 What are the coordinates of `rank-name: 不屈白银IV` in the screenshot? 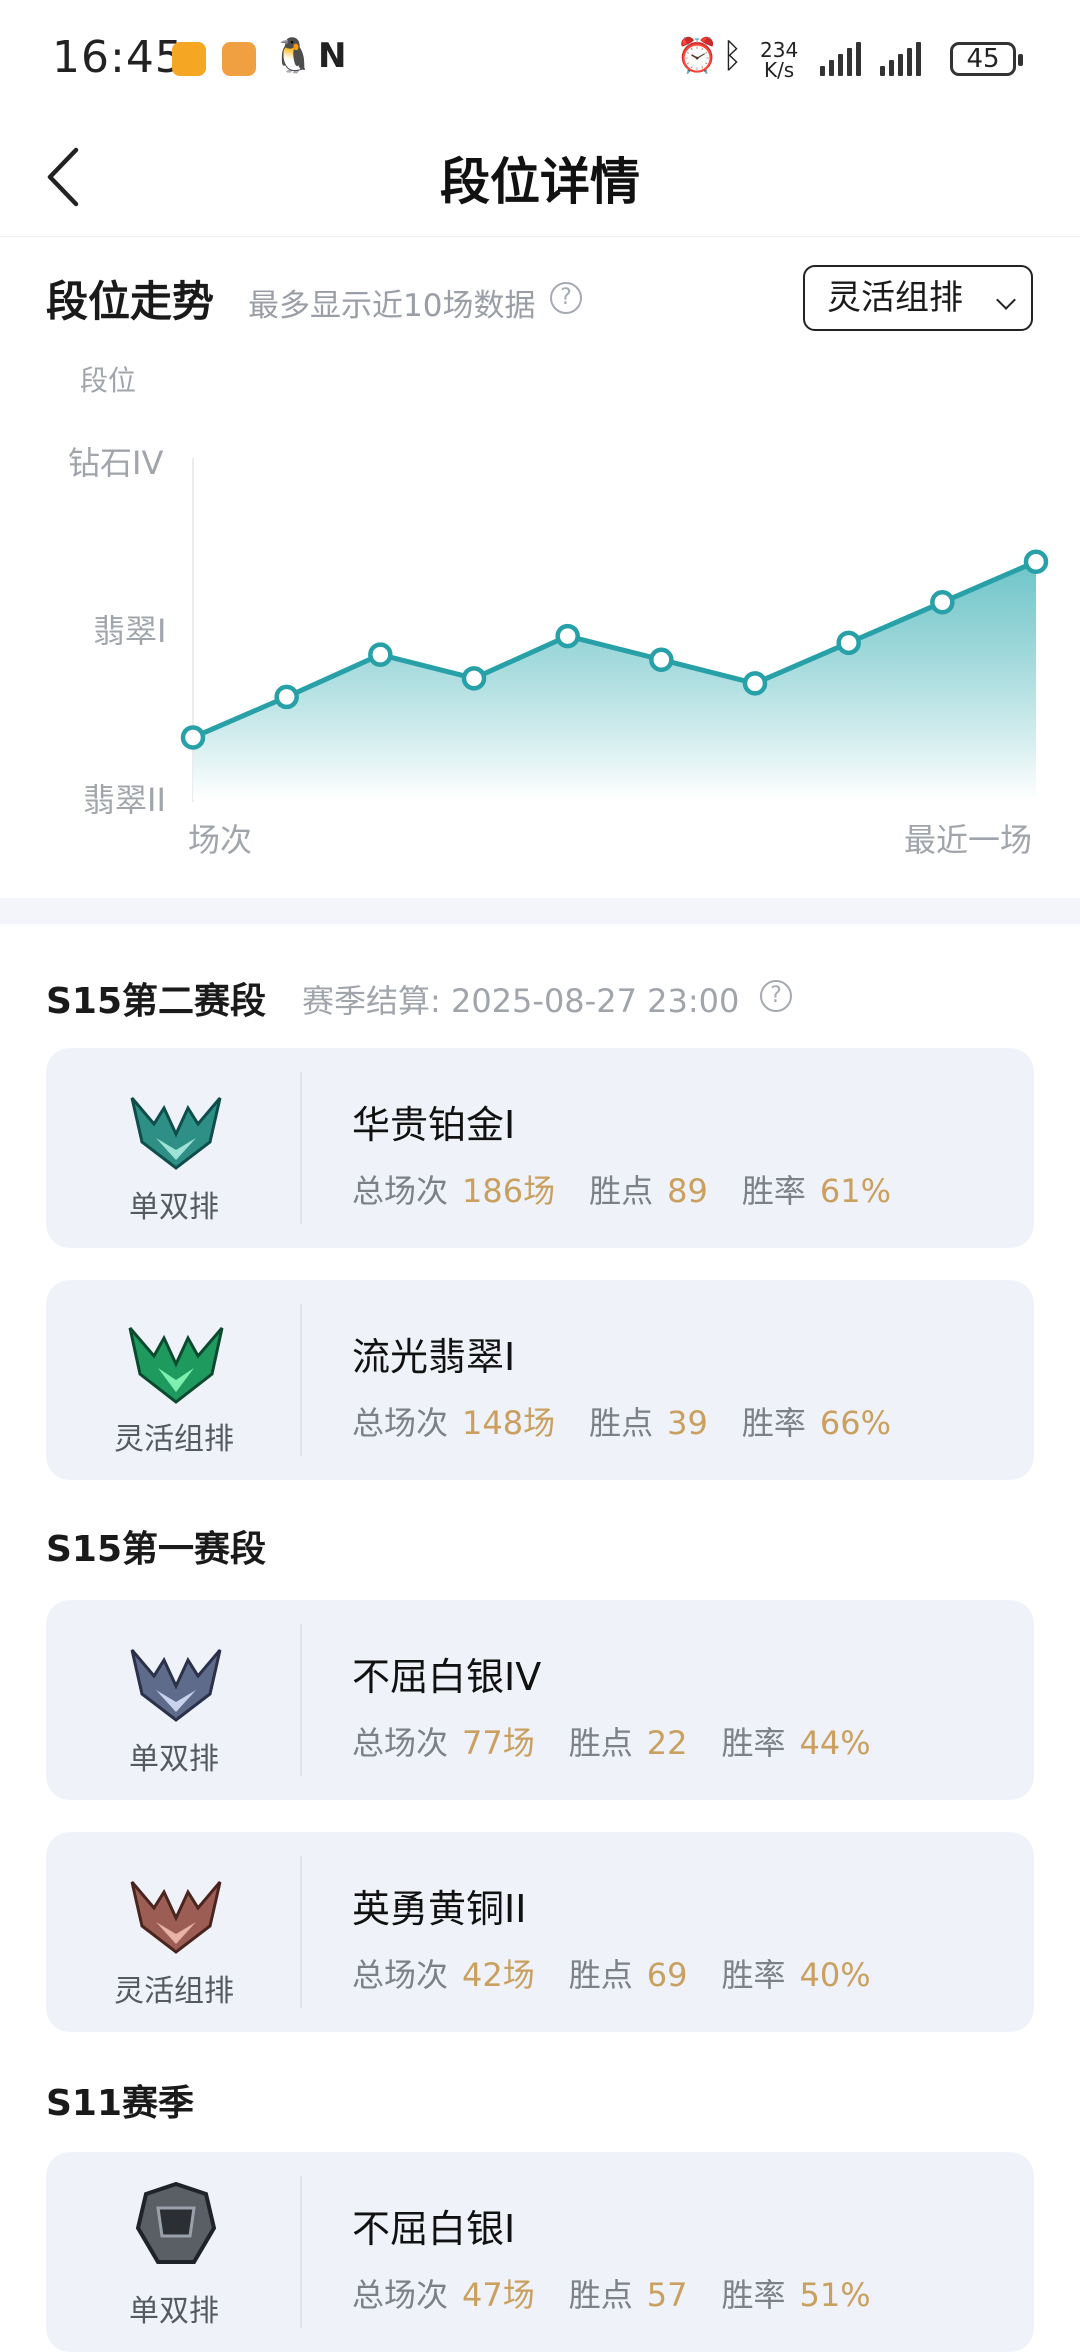 It's located at (447, 1677).